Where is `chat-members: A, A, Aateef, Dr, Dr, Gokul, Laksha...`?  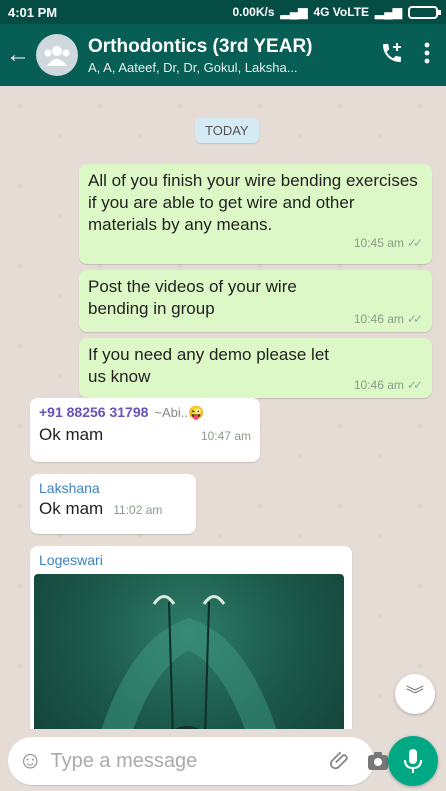
chat-members: A, A, Aateef, Dr, Dr, Gokul, Laksha... is located at coordinates (193, 67).